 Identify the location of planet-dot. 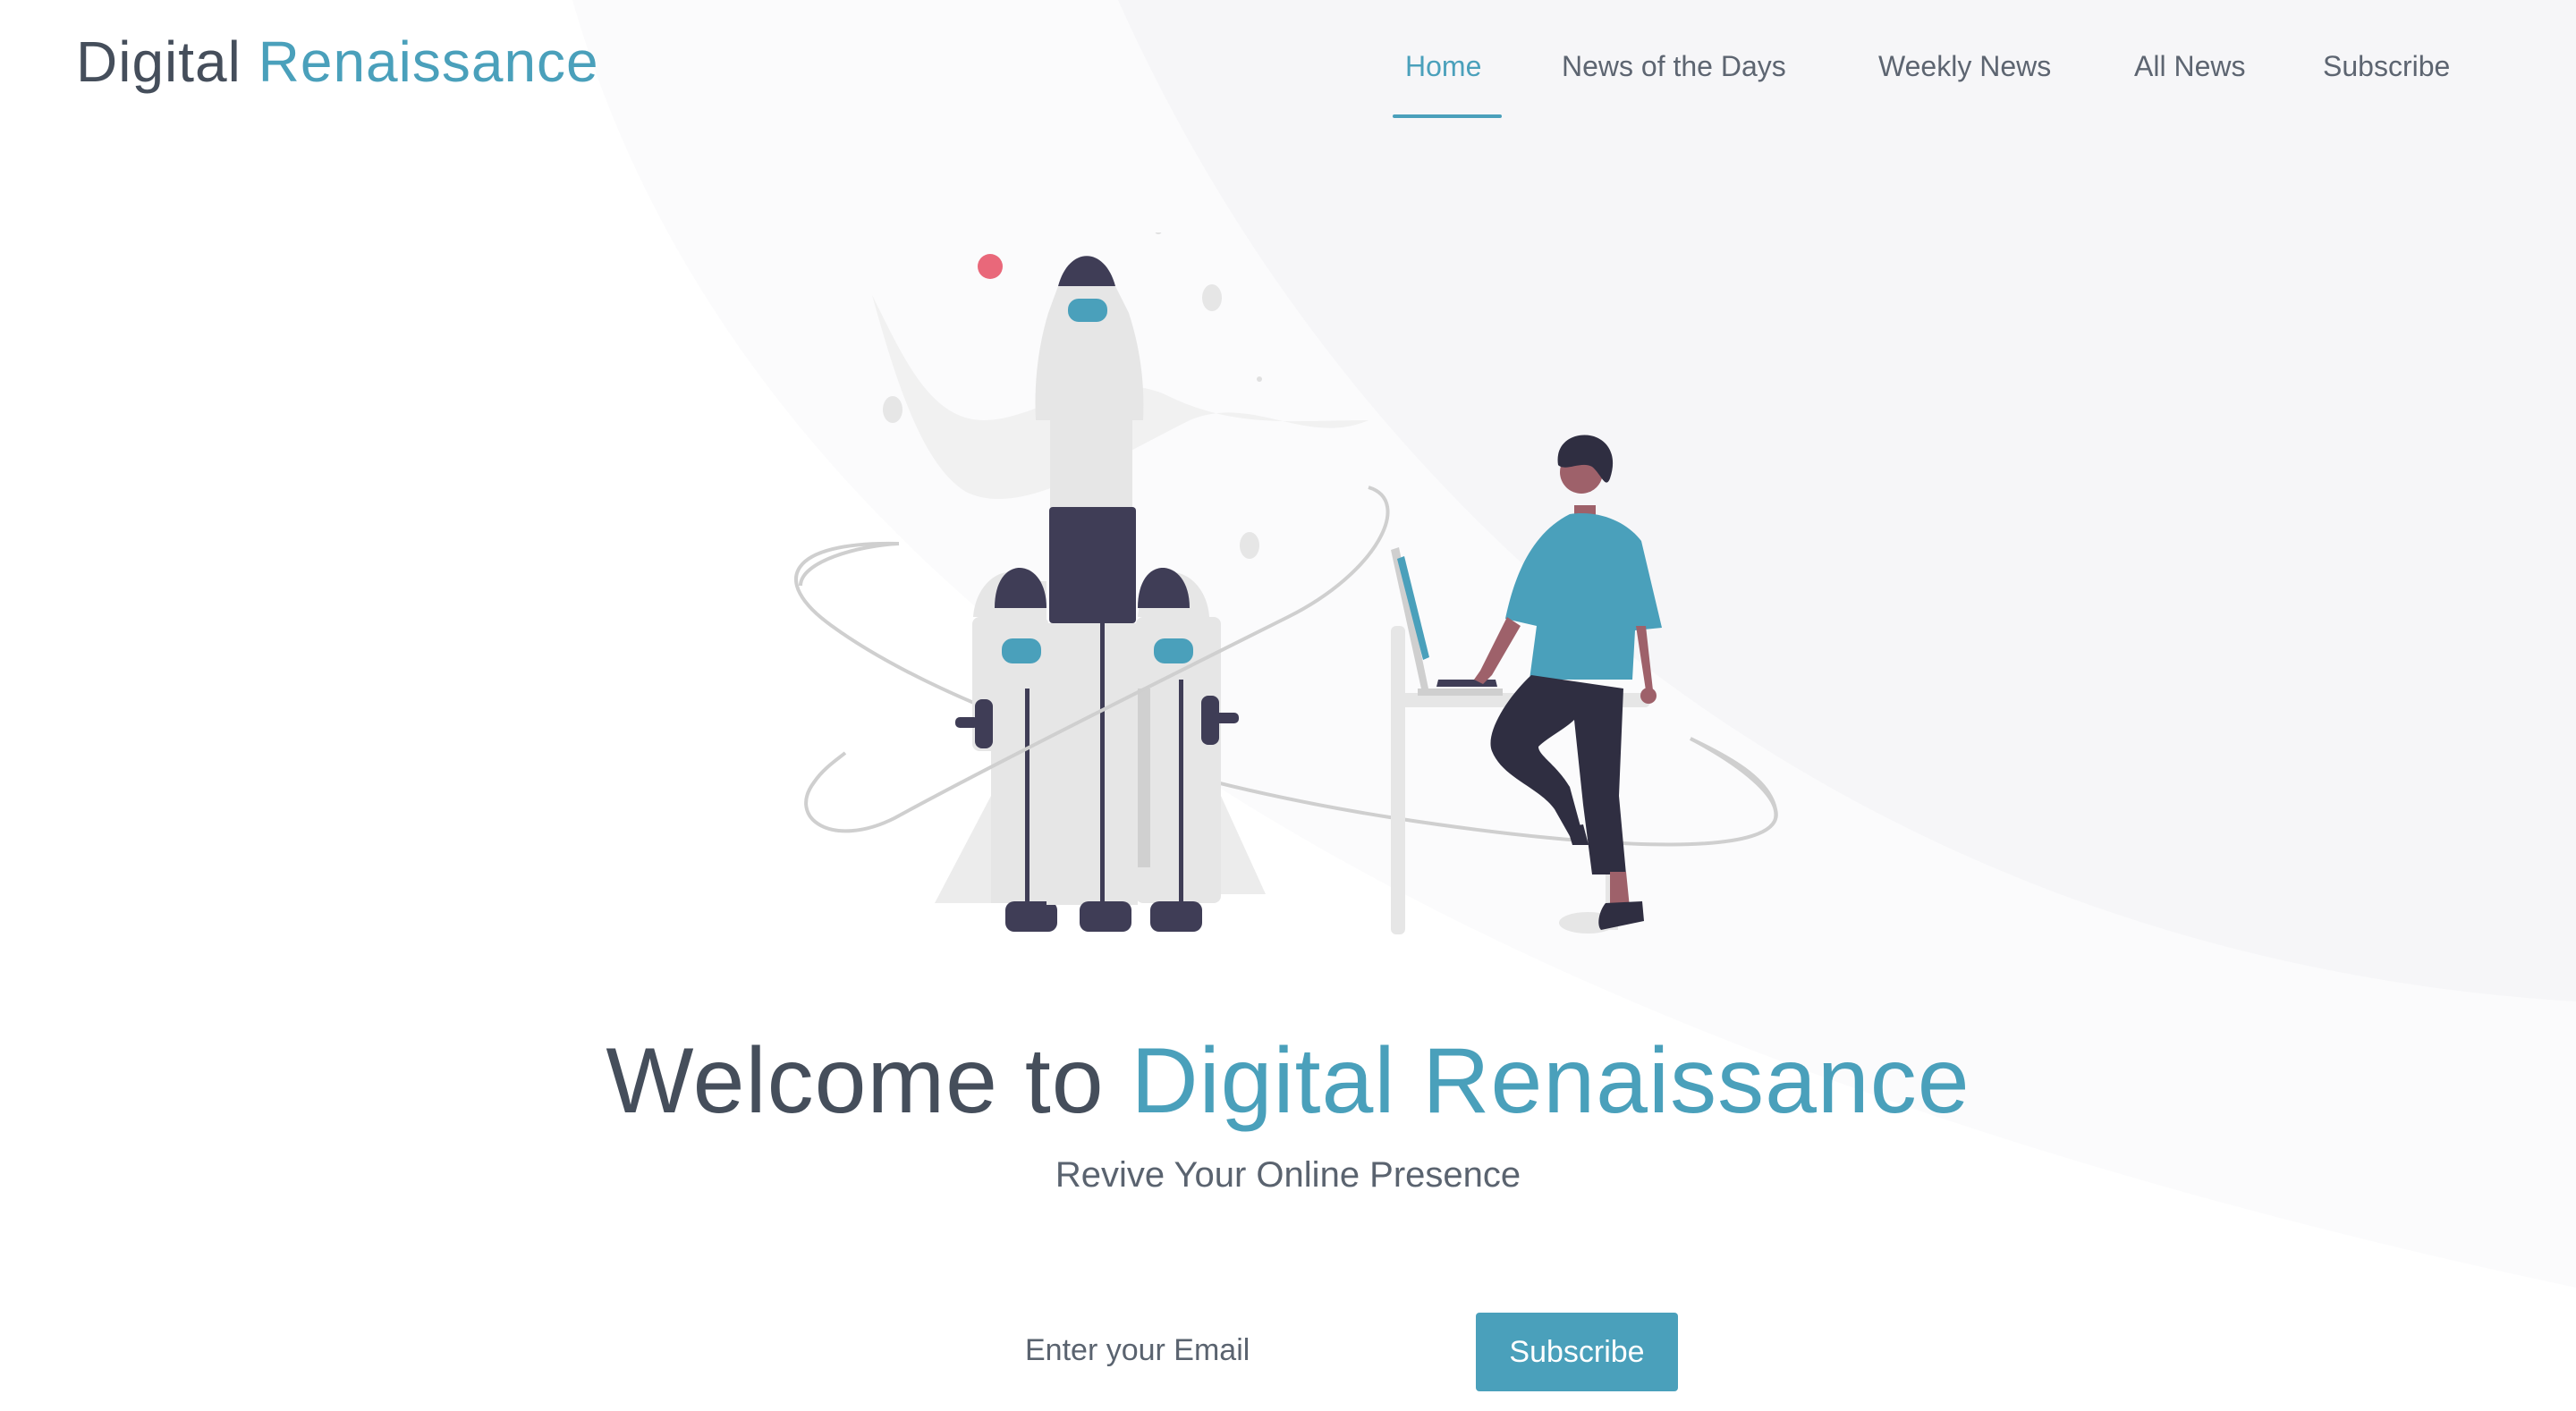
(990, 266).